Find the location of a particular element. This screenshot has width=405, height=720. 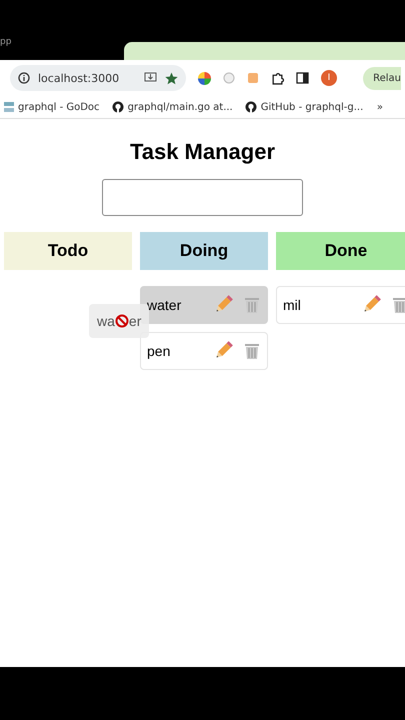

tab-title: pp is located at coordinates (6, 42).